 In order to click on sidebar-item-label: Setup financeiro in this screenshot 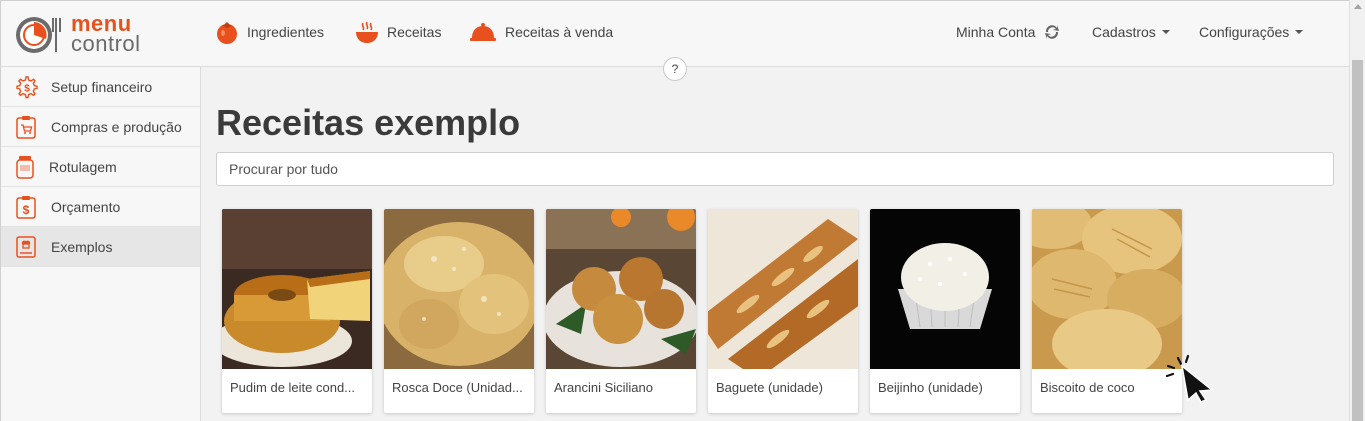, I will do `click(102, 86)`.